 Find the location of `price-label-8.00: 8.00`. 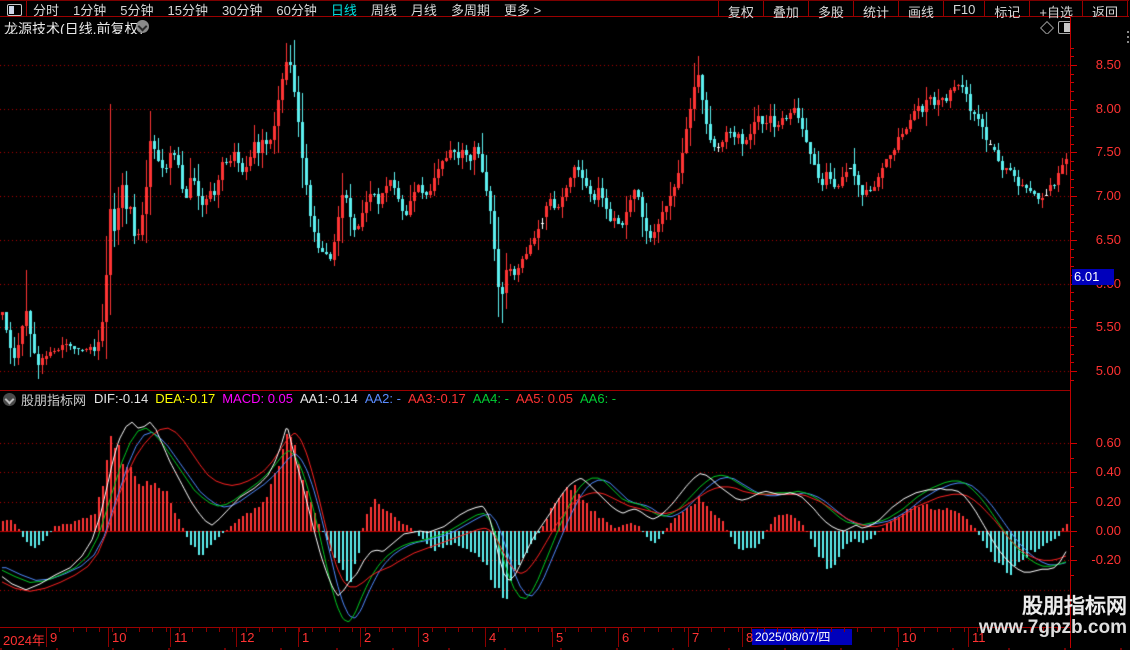

price-label-8.00: 8.00 is located at coordinates (1108, 108).